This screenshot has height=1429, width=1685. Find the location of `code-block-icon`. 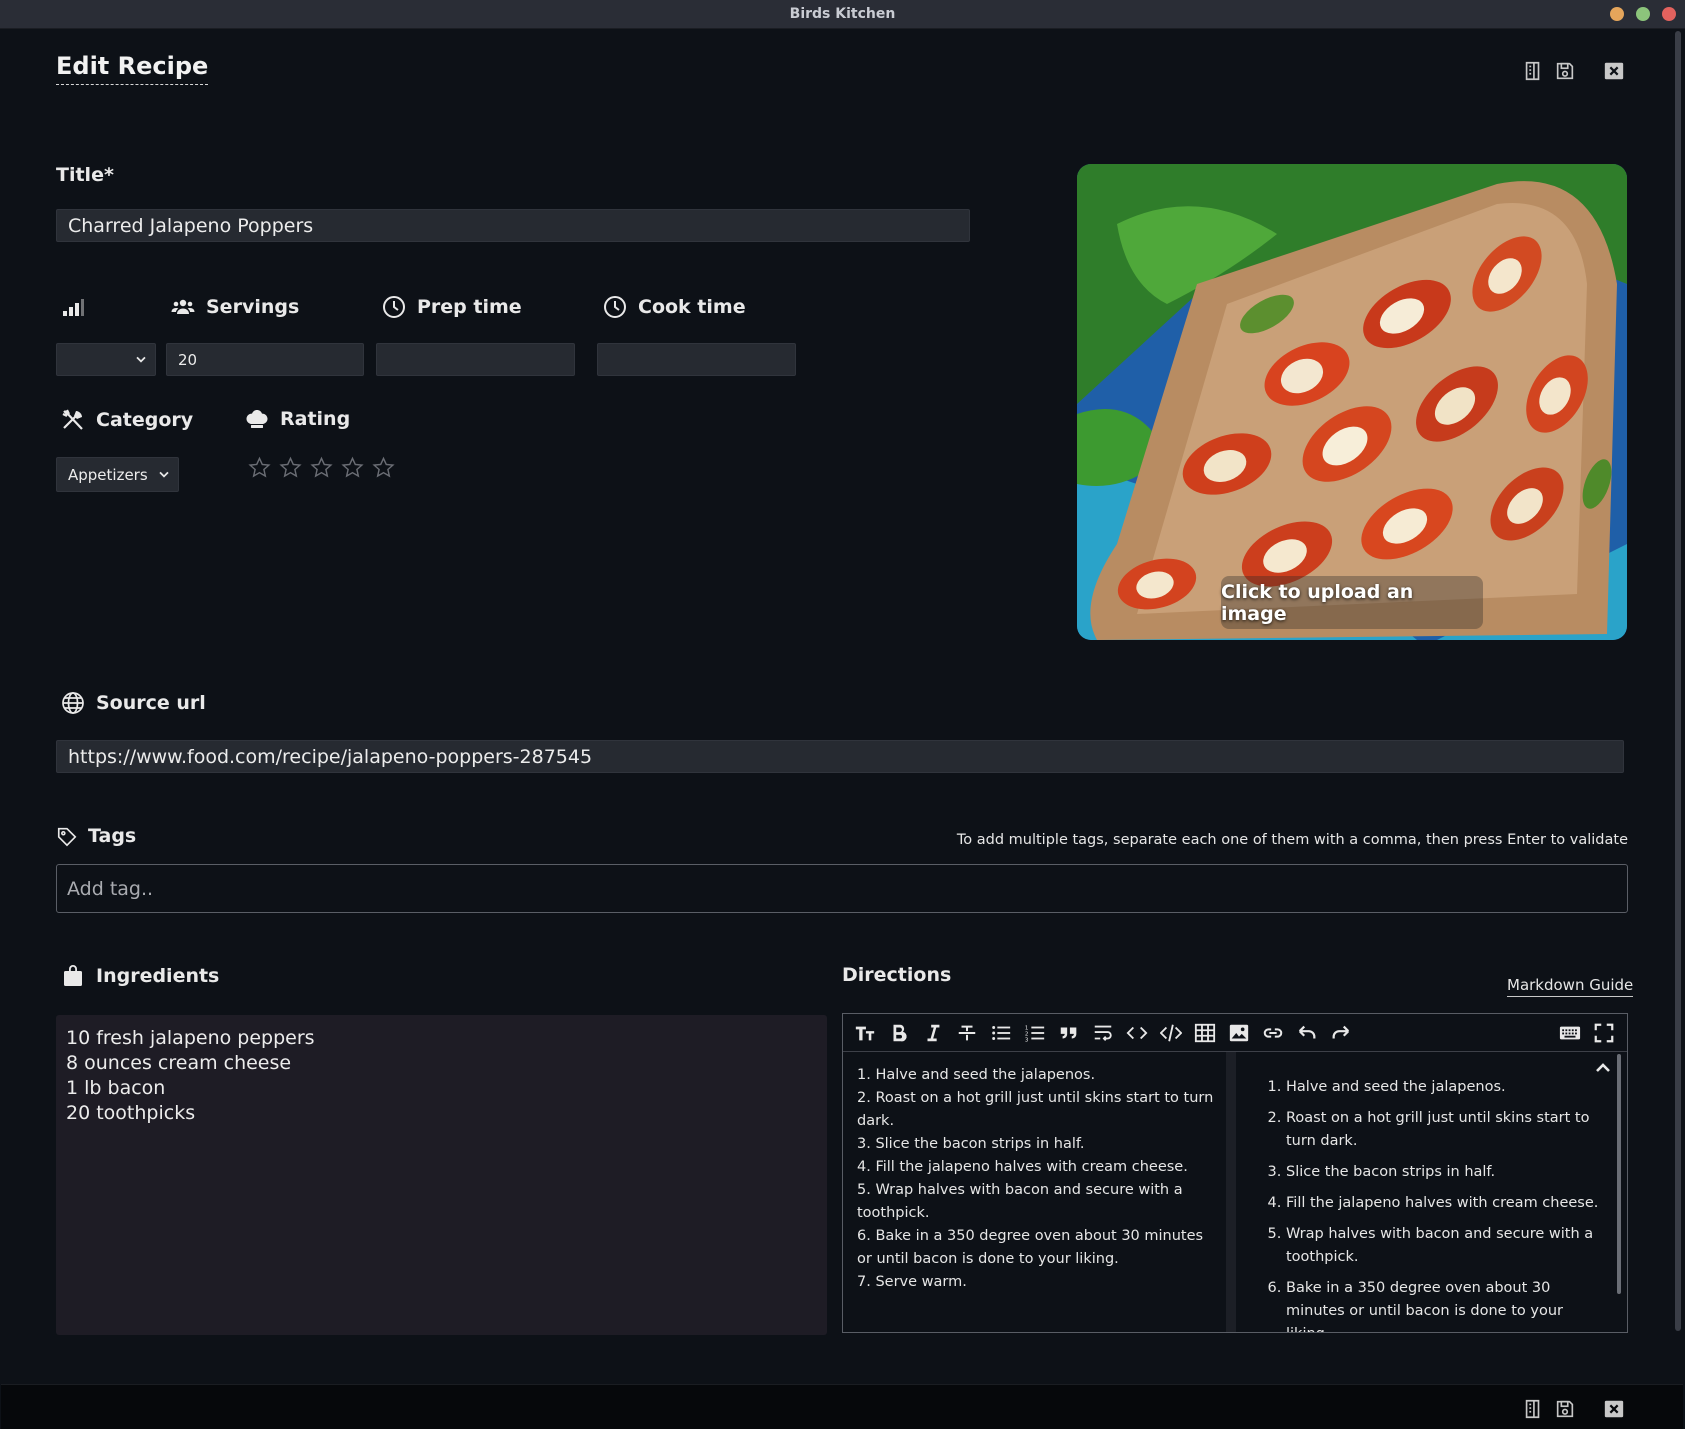

code-block-icon is located at coordinates (1171, 1033).